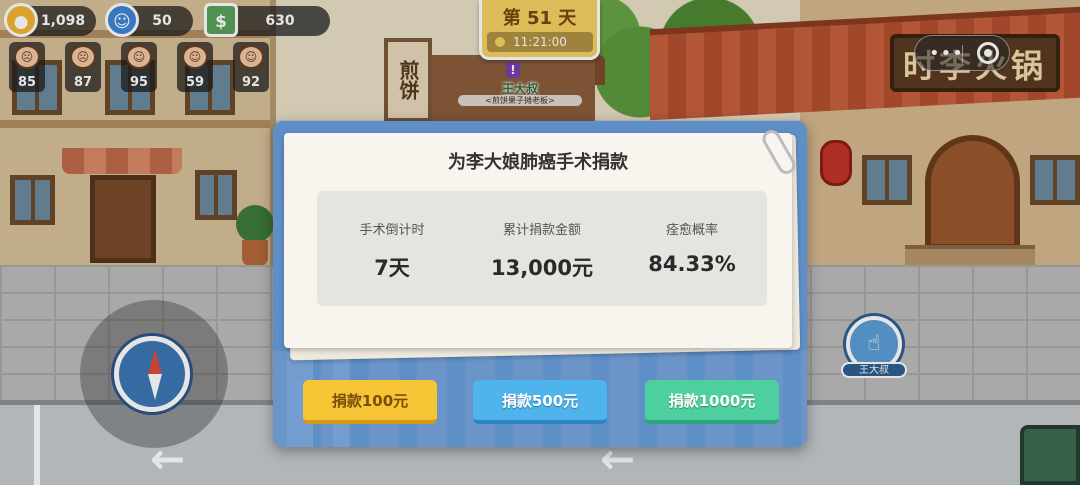  I want to click on modal-title: 为李大娘肺癌手术捐款, so click(538, 162).